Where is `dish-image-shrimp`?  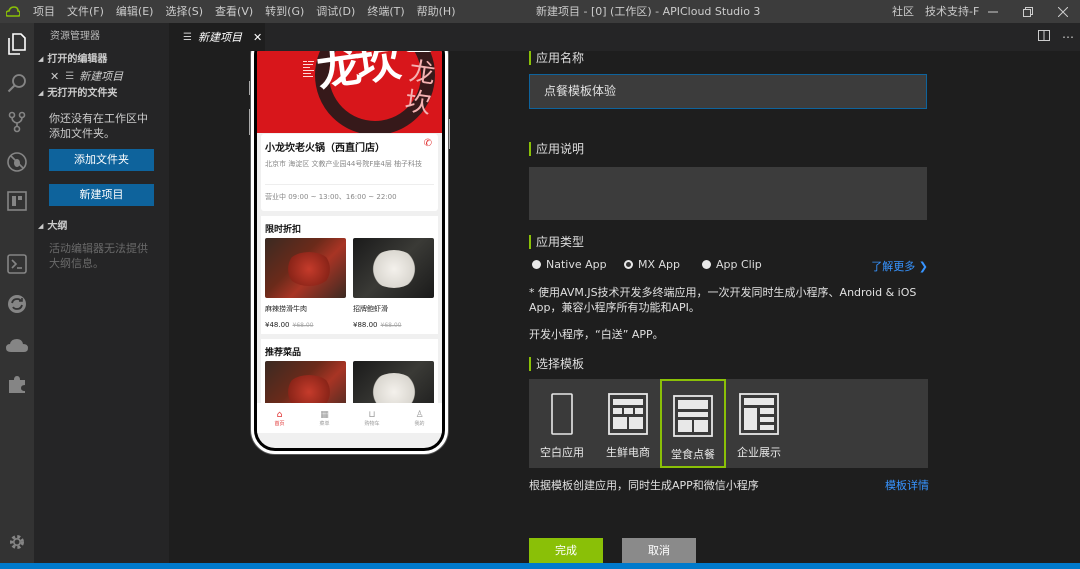 dish-image-shrimp is located at coordinates (393, 268).